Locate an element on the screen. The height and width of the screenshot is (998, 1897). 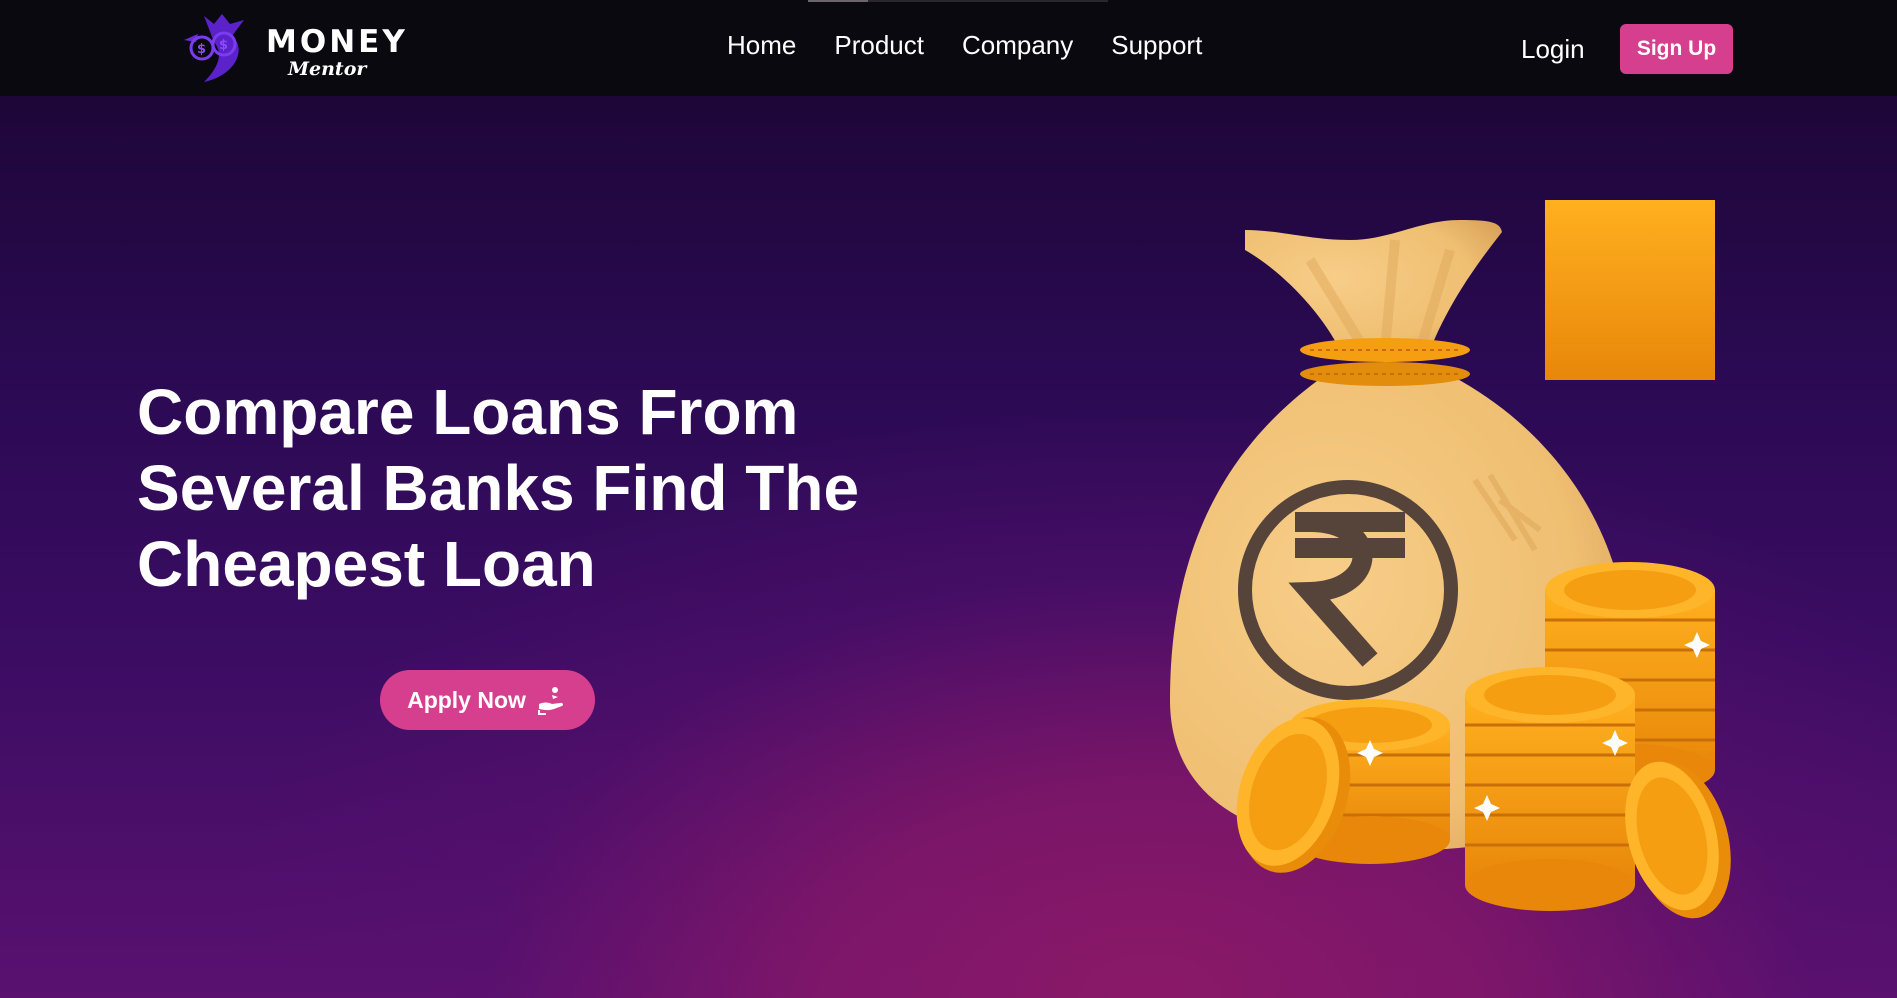
headline-line-2: Several Banks Find The is located at coordinates (498, 488).